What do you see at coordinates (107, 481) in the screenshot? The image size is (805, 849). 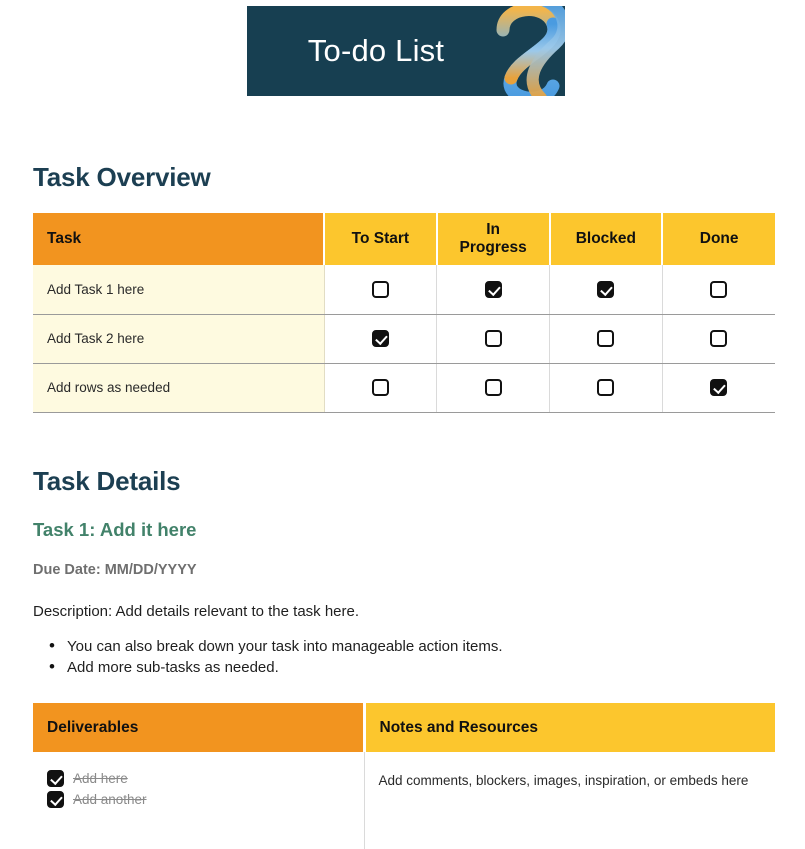 I see `task-details-heading: Task Details` at bounding box center [107, 481].